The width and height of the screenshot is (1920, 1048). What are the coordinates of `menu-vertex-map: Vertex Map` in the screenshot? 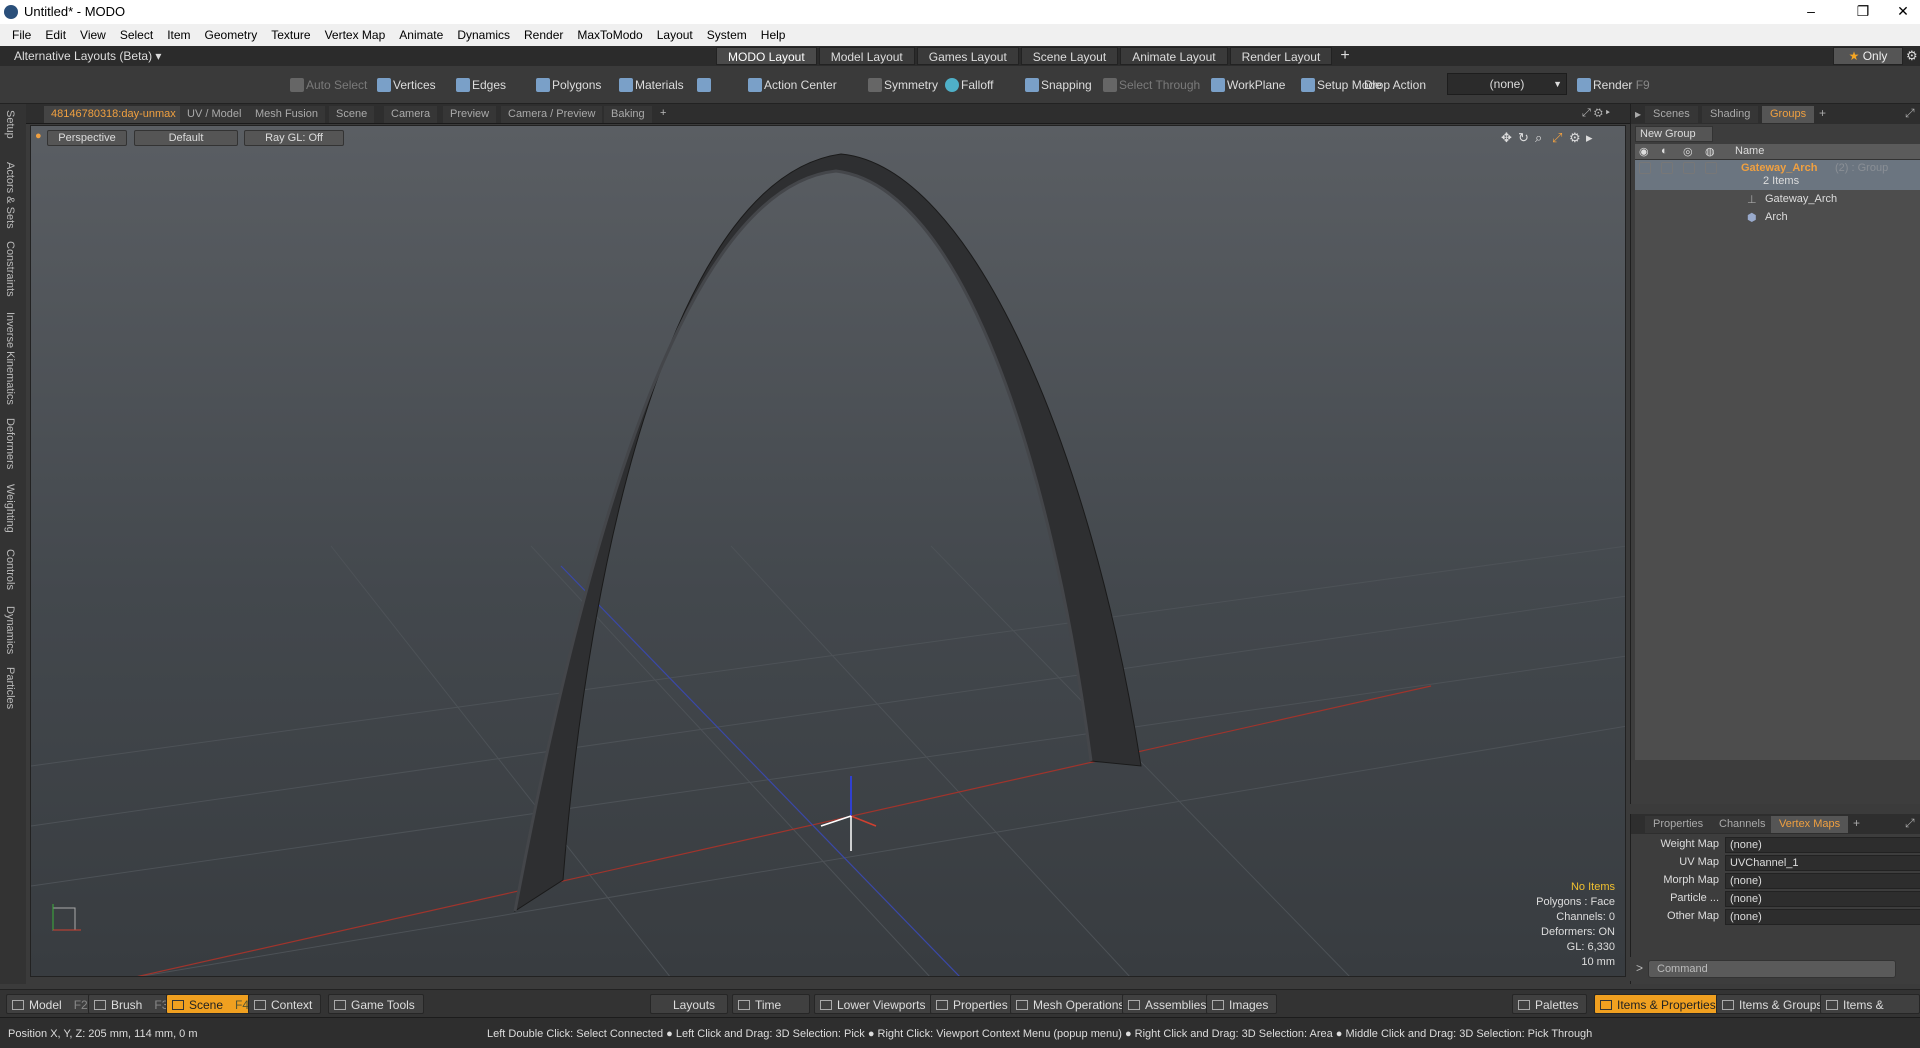 It's located at (355, 35).